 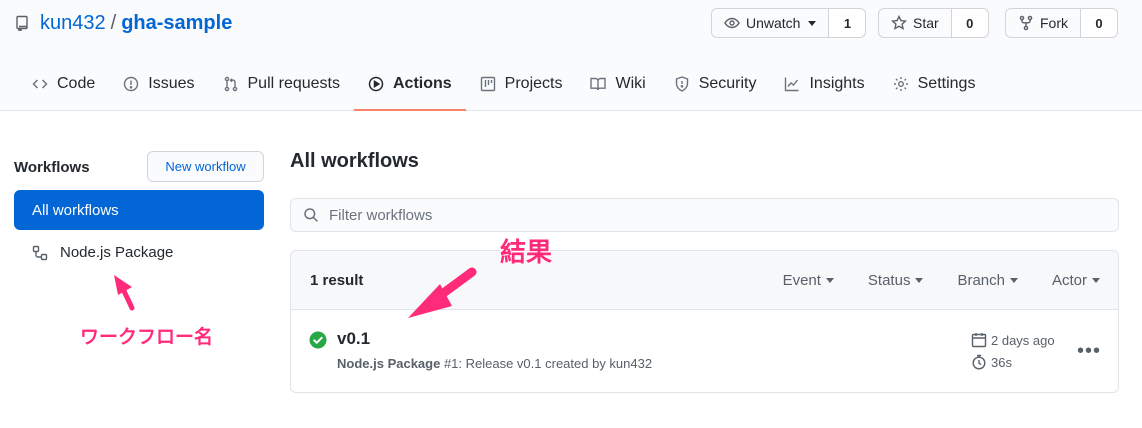 What do you see at coordinates (52, 167) in the screenshot?
I see `workflows-heading: Workflows` at bounding box center [52, 167].